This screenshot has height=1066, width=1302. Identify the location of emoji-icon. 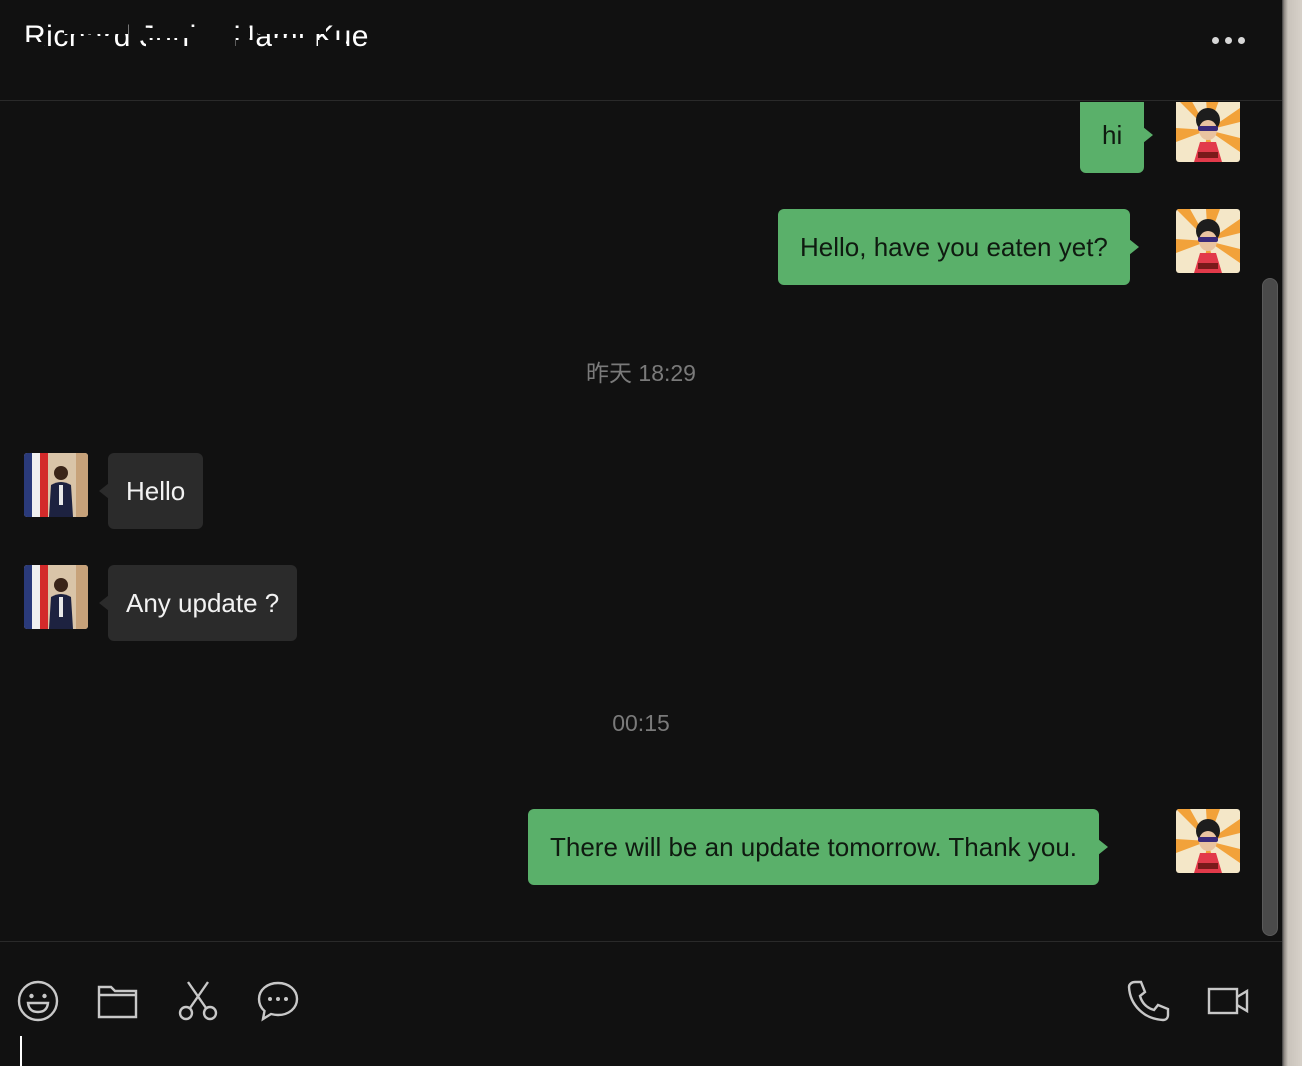
(38, 1001).